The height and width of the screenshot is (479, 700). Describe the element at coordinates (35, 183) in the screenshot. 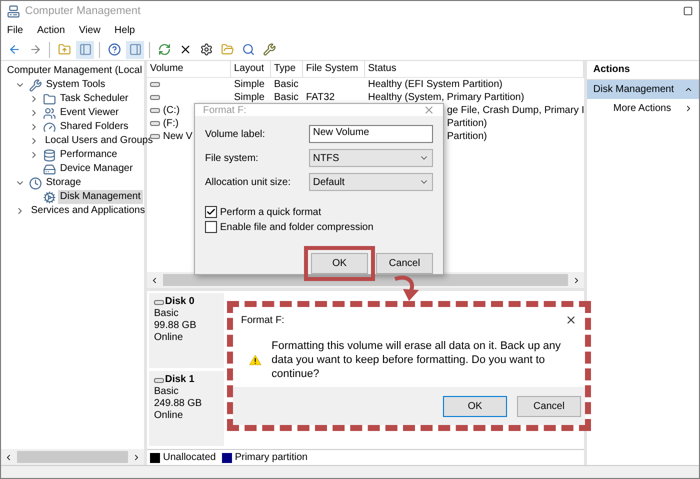

I see `clock-icon` at that location.